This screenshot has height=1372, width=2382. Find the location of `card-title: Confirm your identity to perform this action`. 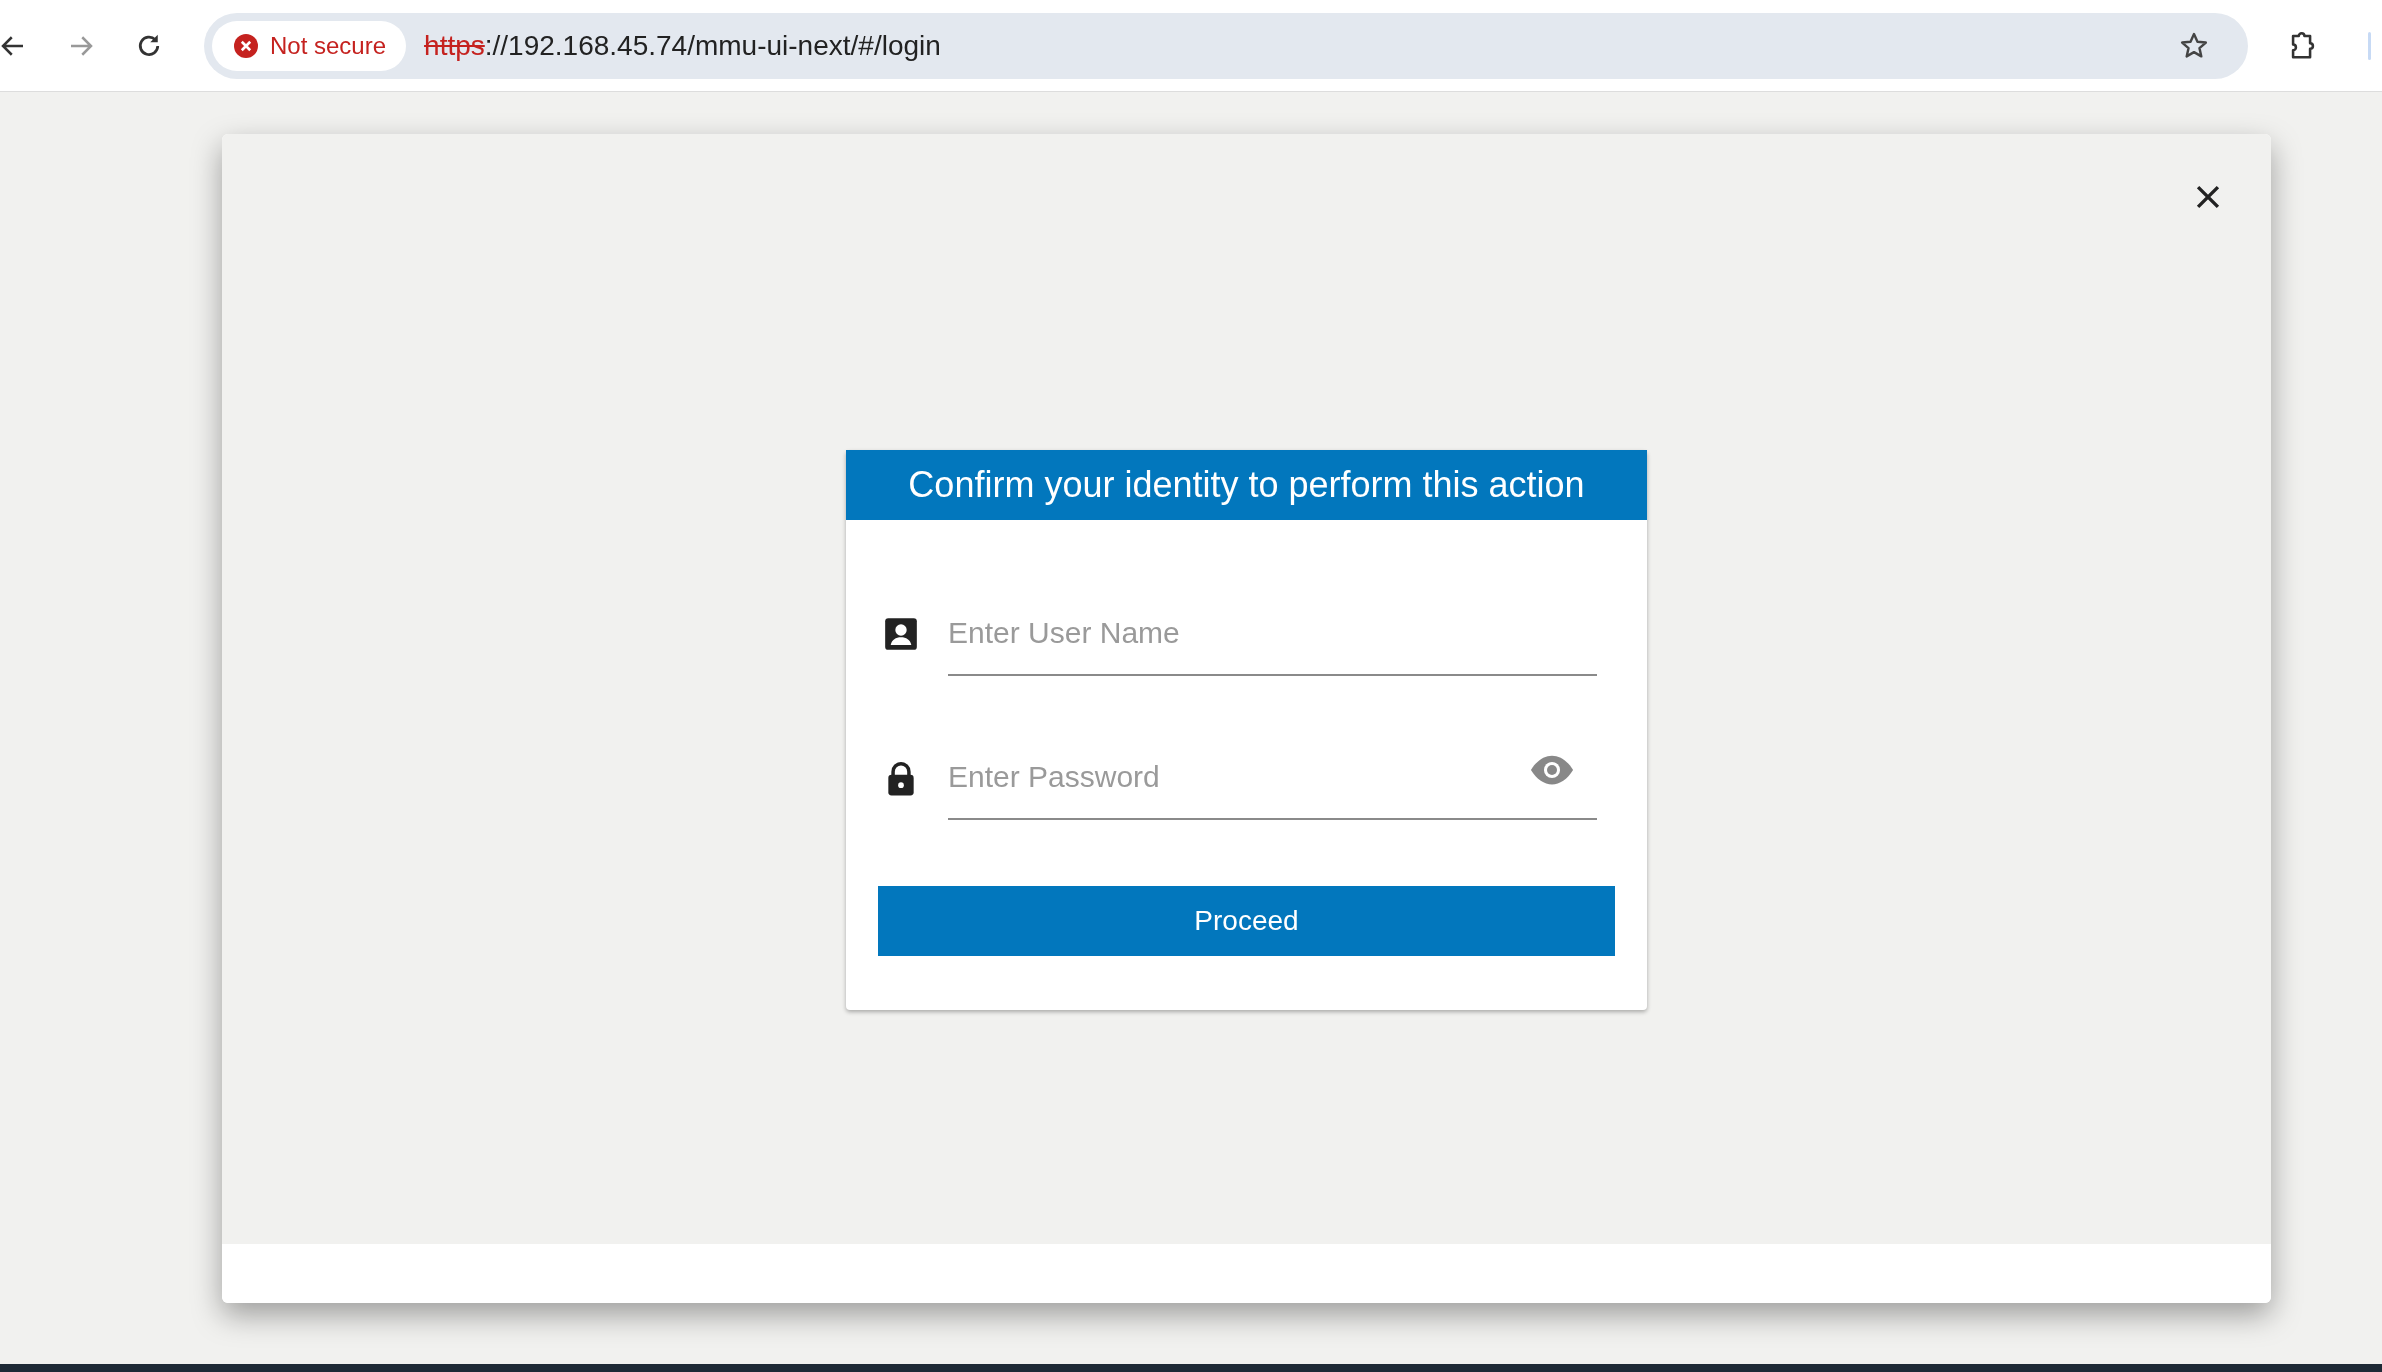

card-title: Confirm your identity to perform this action is located at coordinates (1246, 485).